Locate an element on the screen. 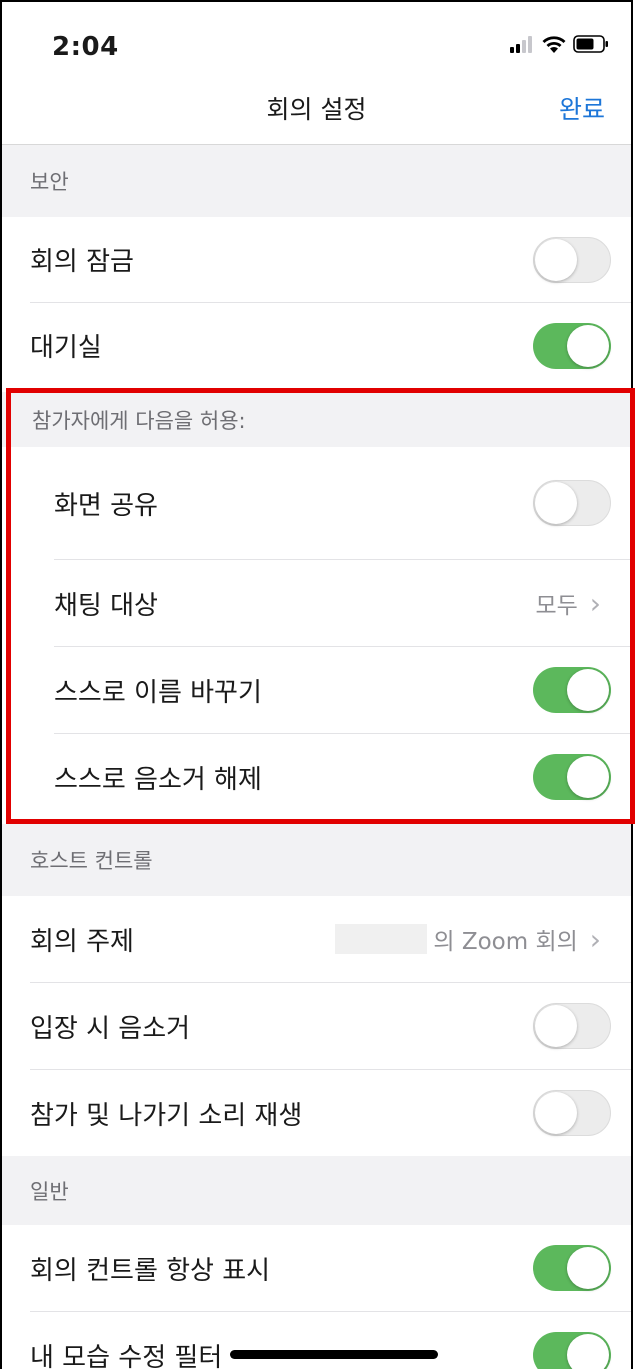 The height and width of the screenshot is (1371, 637). wifi-icon is located at coordinates (554, 44).